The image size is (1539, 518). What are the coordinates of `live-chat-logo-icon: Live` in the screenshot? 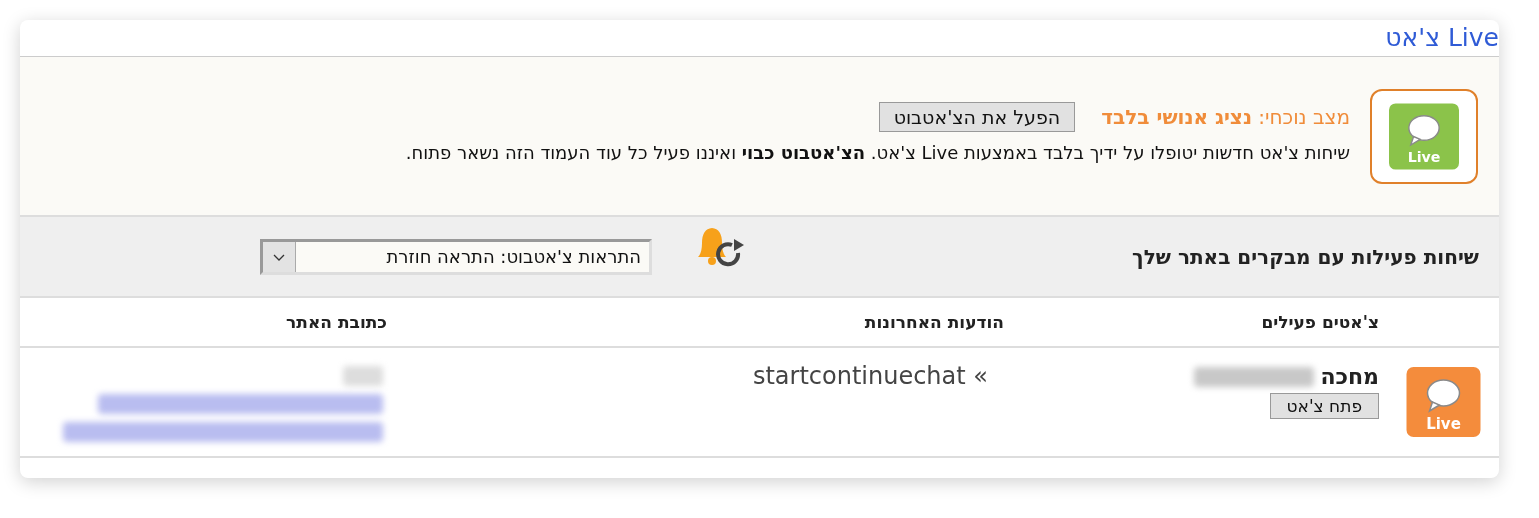 It's located at (1424, 136).